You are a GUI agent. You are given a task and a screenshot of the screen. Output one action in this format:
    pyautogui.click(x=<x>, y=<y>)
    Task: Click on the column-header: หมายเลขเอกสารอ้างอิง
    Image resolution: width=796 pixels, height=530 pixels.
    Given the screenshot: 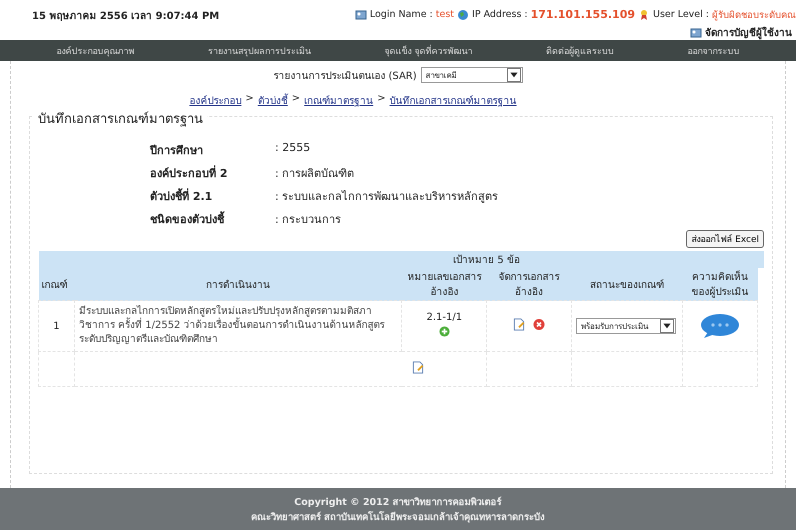 What is the action you would take?
    pyautogui.click(x=444, y=284)
    